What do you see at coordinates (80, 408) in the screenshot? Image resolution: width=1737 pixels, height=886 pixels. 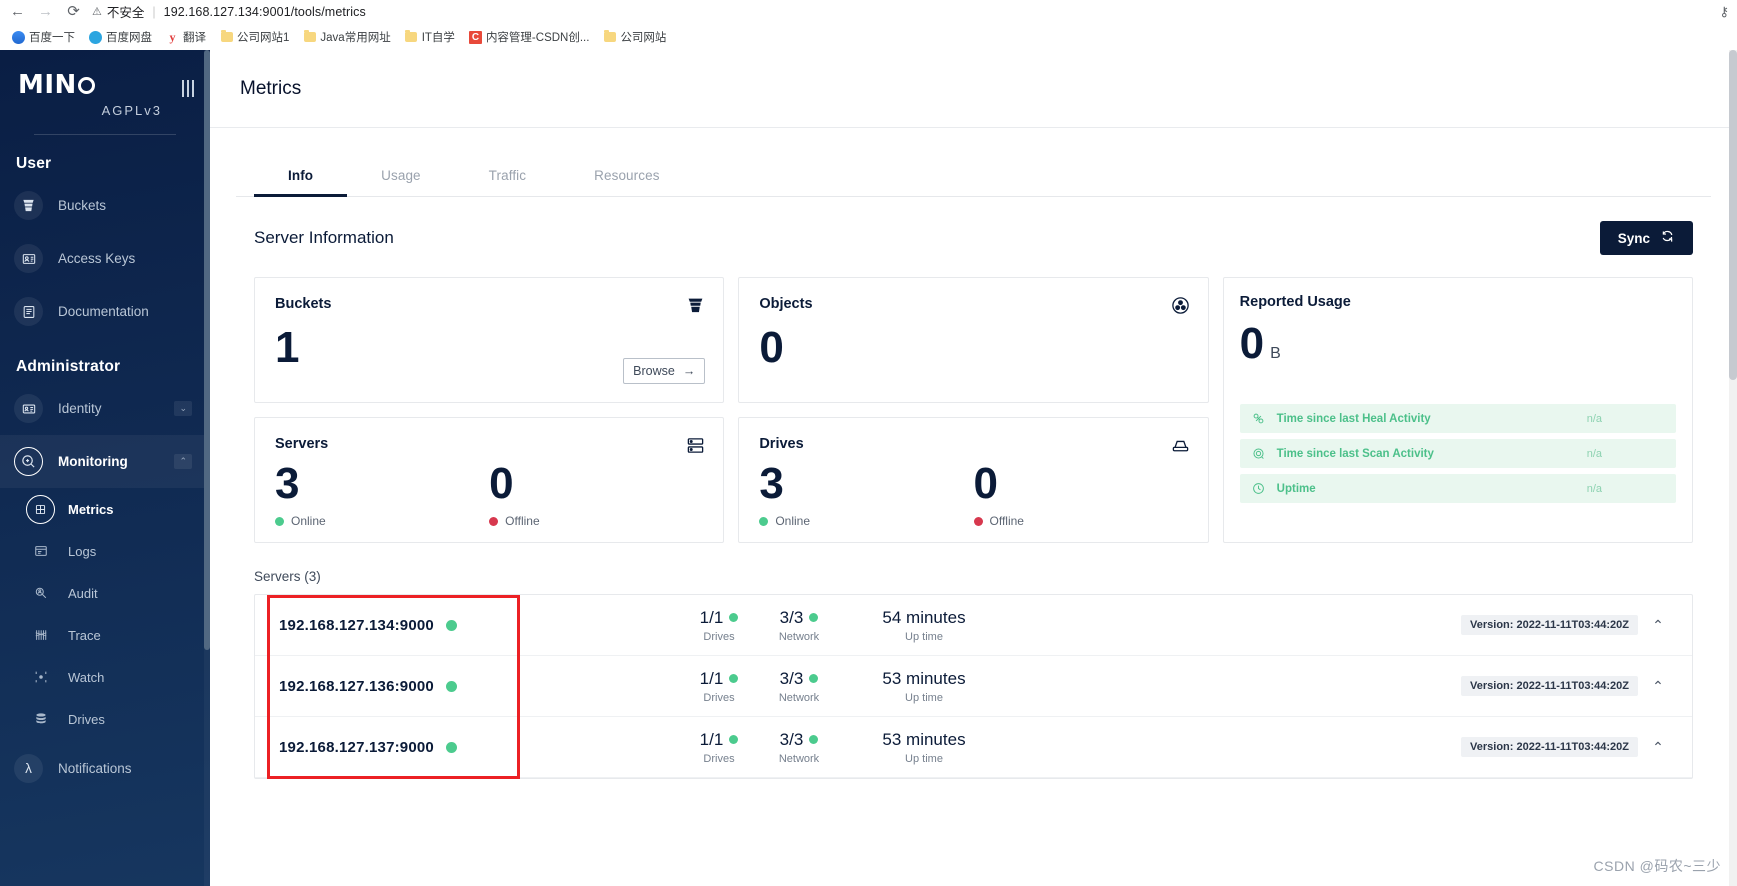 I see `sidebar-item-label: Identity` at bounding box center [80, 408].